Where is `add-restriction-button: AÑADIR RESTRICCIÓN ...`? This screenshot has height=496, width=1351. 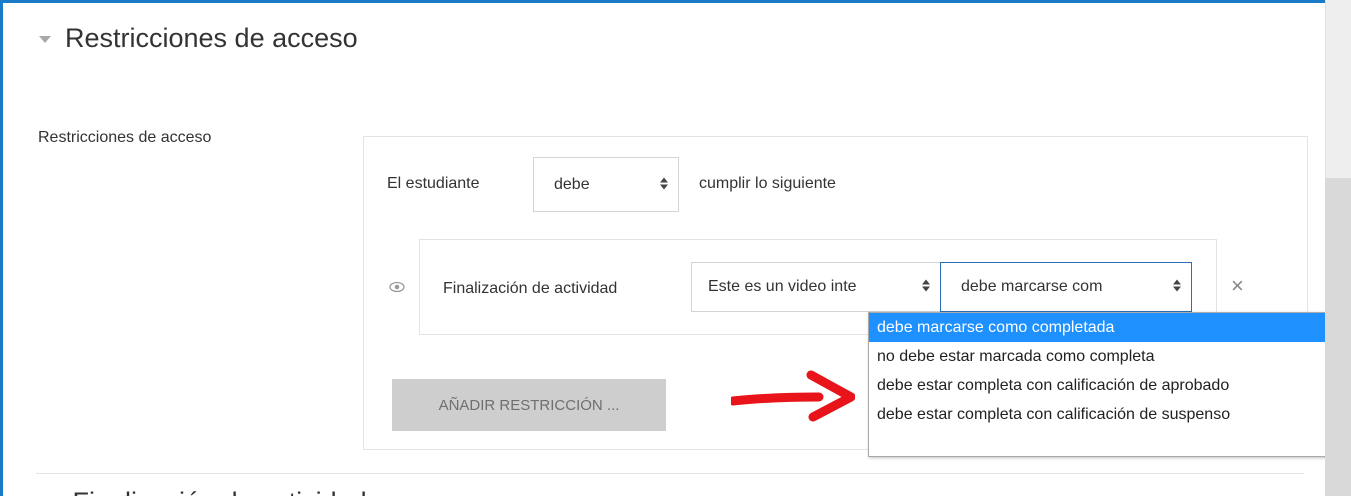
add-restriction-button: AÑADIR RESTRICCIÓN ... is located at coordinates (529, 405).